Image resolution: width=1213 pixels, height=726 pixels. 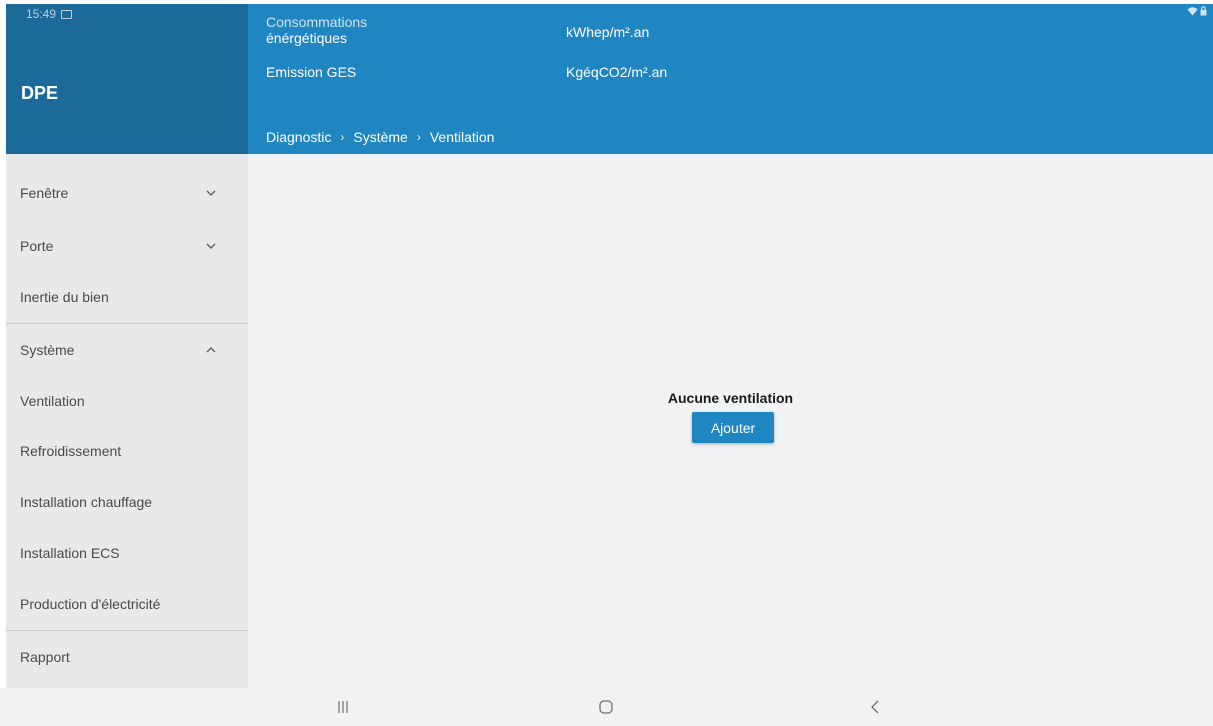 I want to click on back-button, so click(x=875, y=707).